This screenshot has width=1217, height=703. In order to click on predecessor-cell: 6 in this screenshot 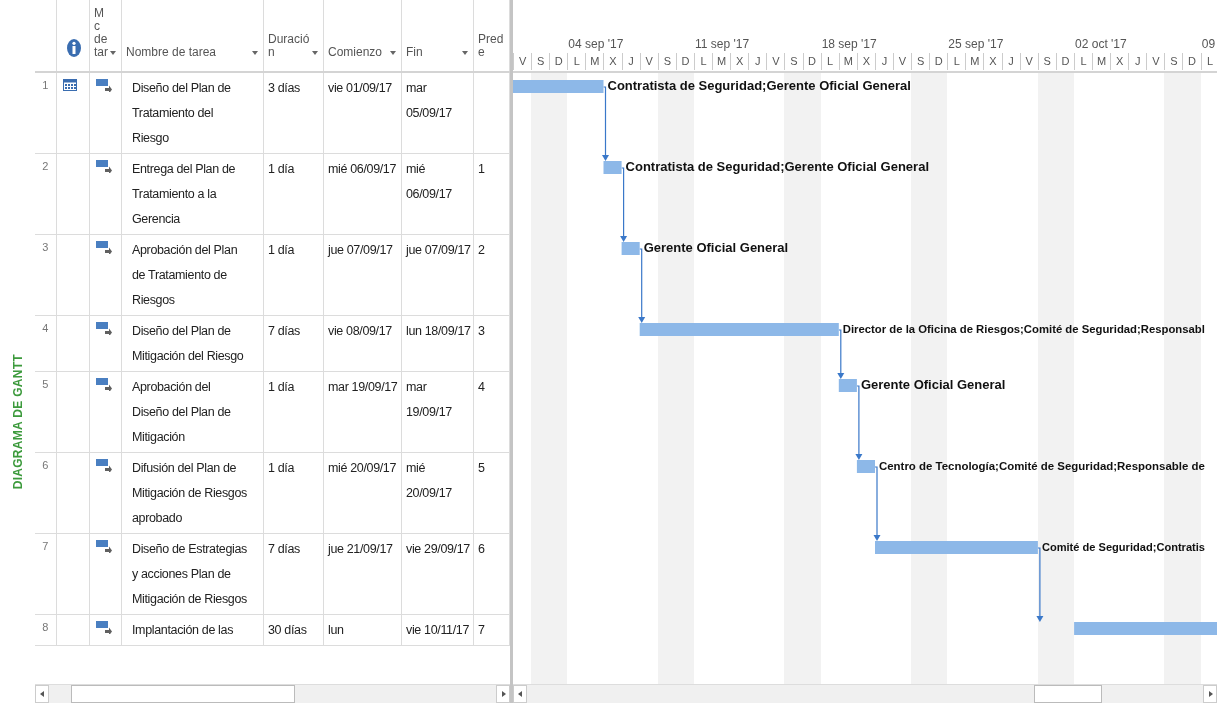, I will do `click(481, 549)`.